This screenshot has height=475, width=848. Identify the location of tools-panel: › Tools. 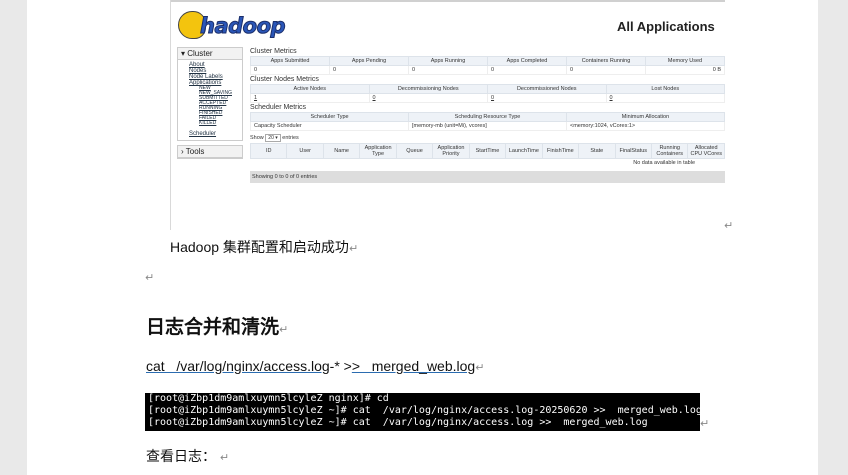
(210, 152).